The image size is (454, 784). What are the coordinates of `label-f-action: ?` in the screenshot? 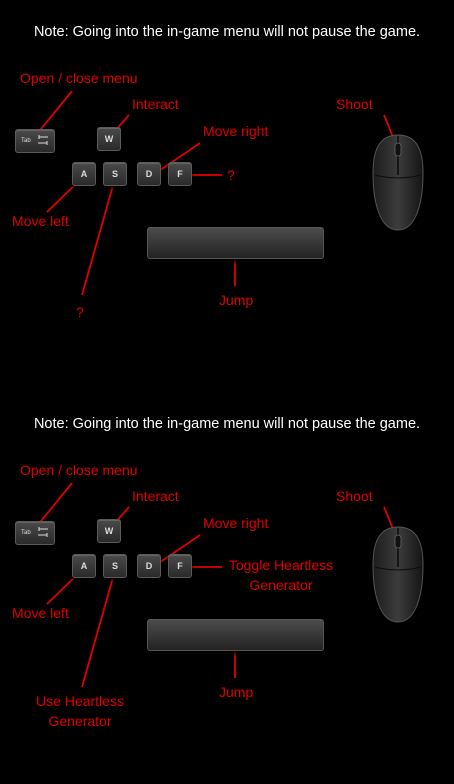 It's located at (231, 175).